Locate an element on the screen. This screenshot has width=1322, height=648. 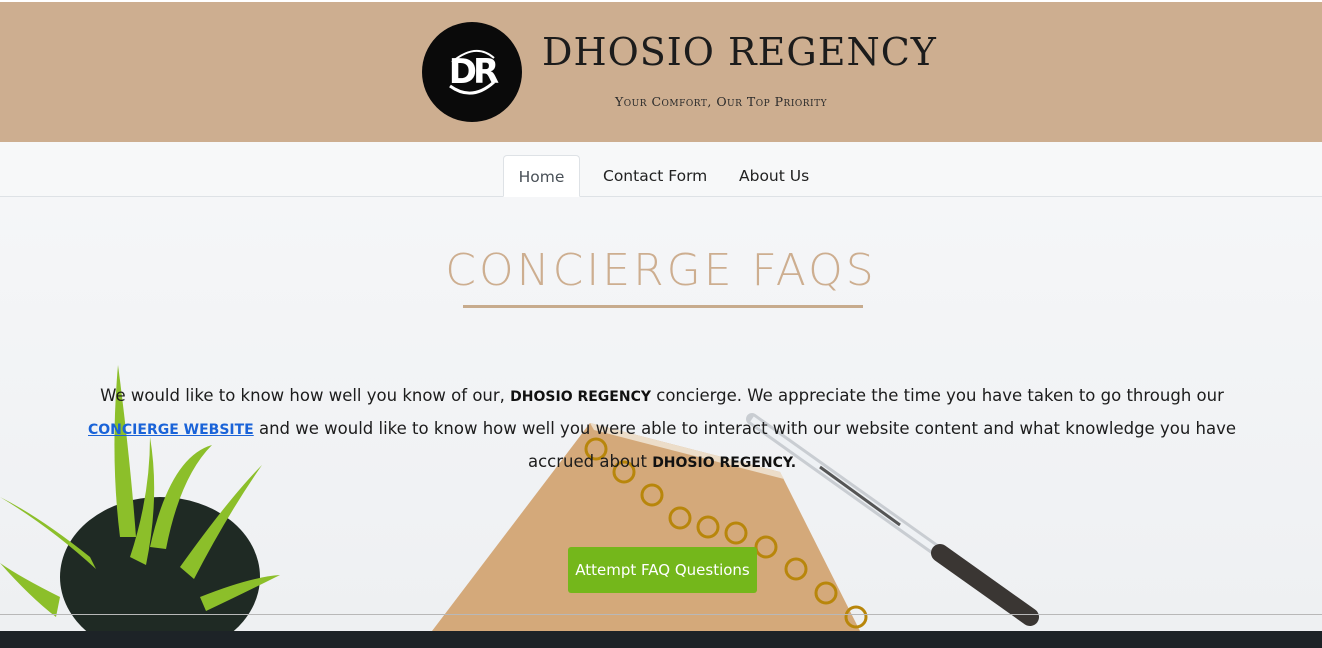
attempt-faq-button: Attempt FAQ Questions is located at coordinates (662, 570).